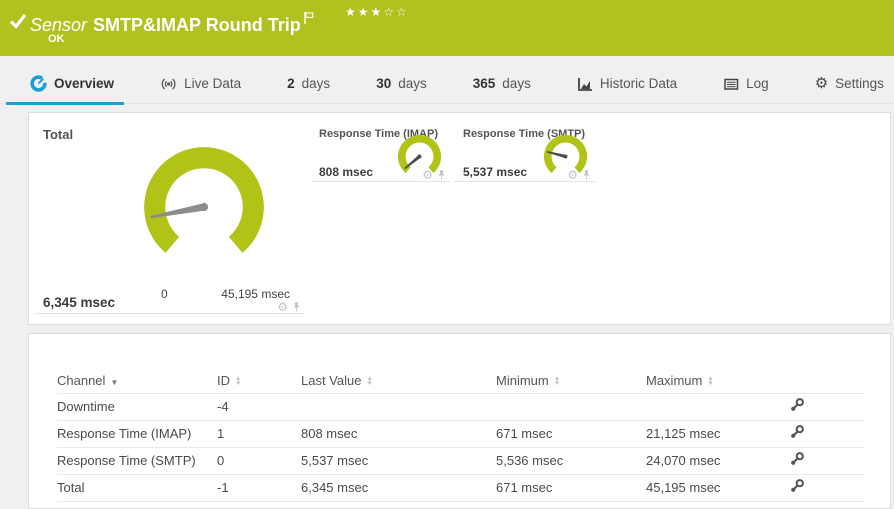 The width and height of the screenshot is (894, 509). I want to click on tab-label: Settings, so click(859, 83).